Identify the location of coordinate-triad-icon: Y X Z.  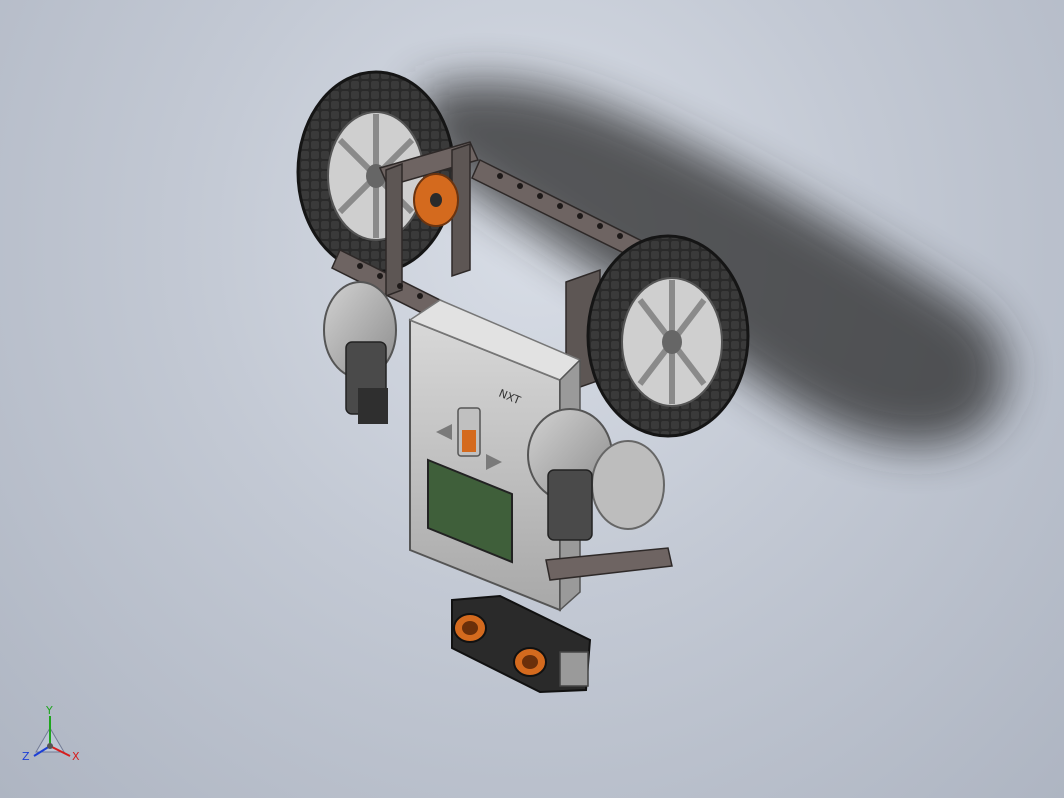
(51, 733).